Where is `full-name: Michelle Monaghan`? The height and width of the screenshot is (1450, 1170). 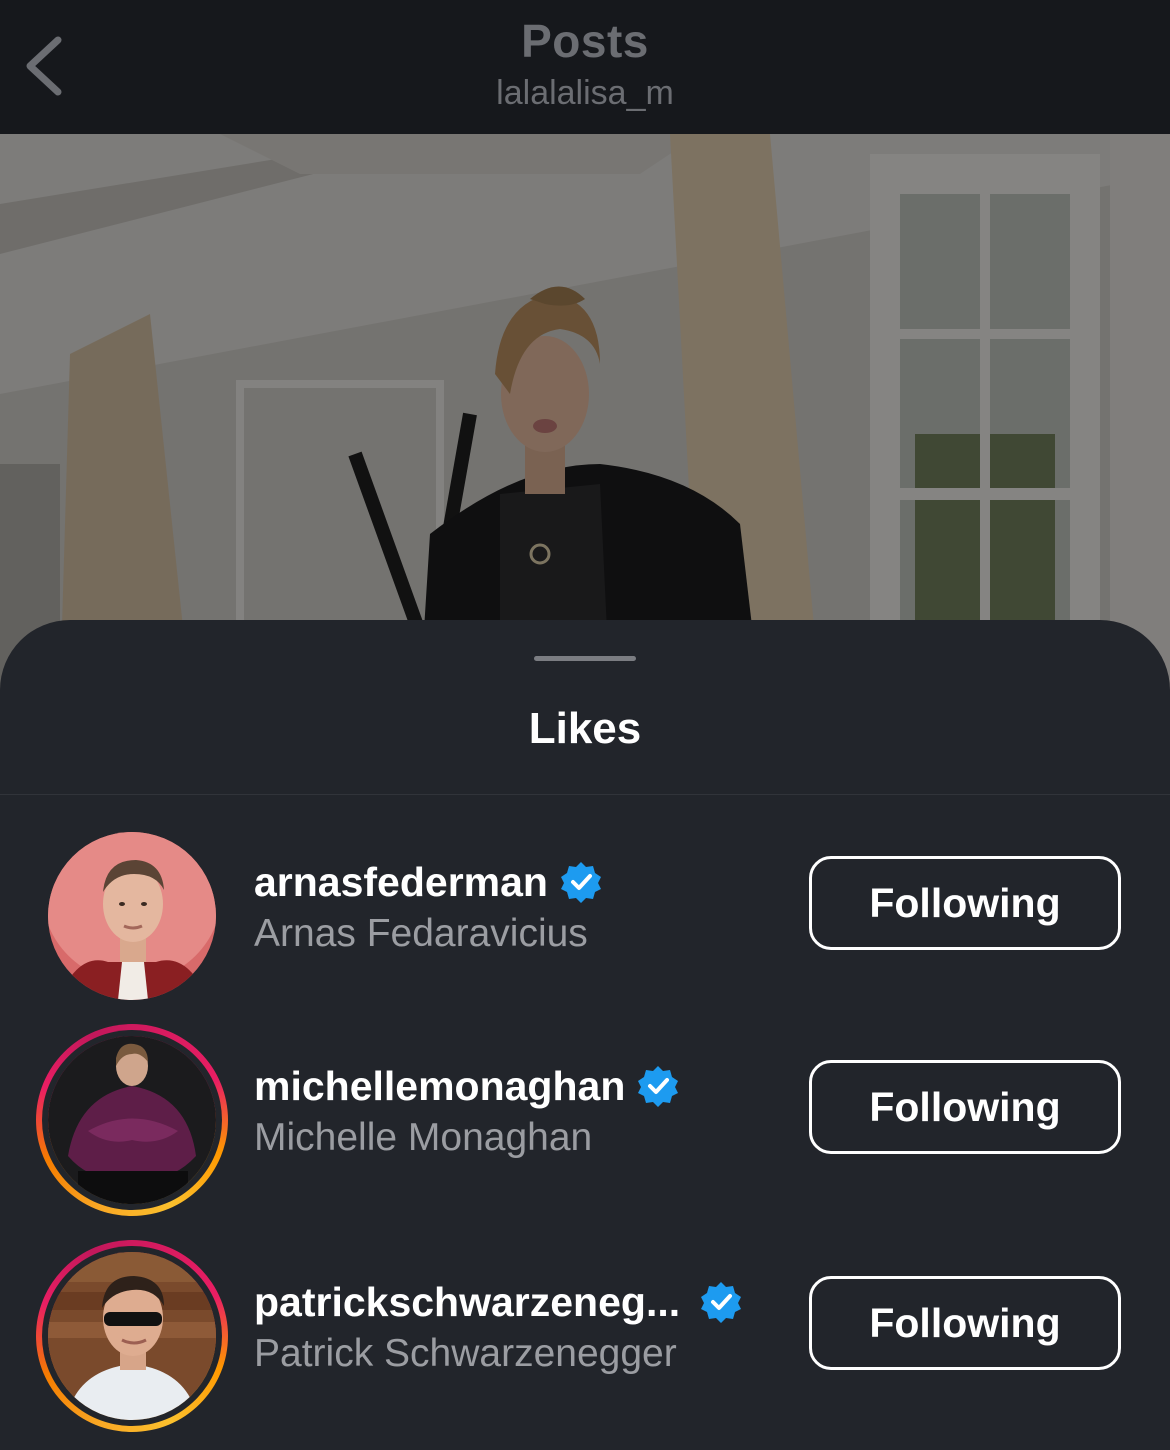 full-name: Michelle Monaghan is located at coordinates (423, 1137).